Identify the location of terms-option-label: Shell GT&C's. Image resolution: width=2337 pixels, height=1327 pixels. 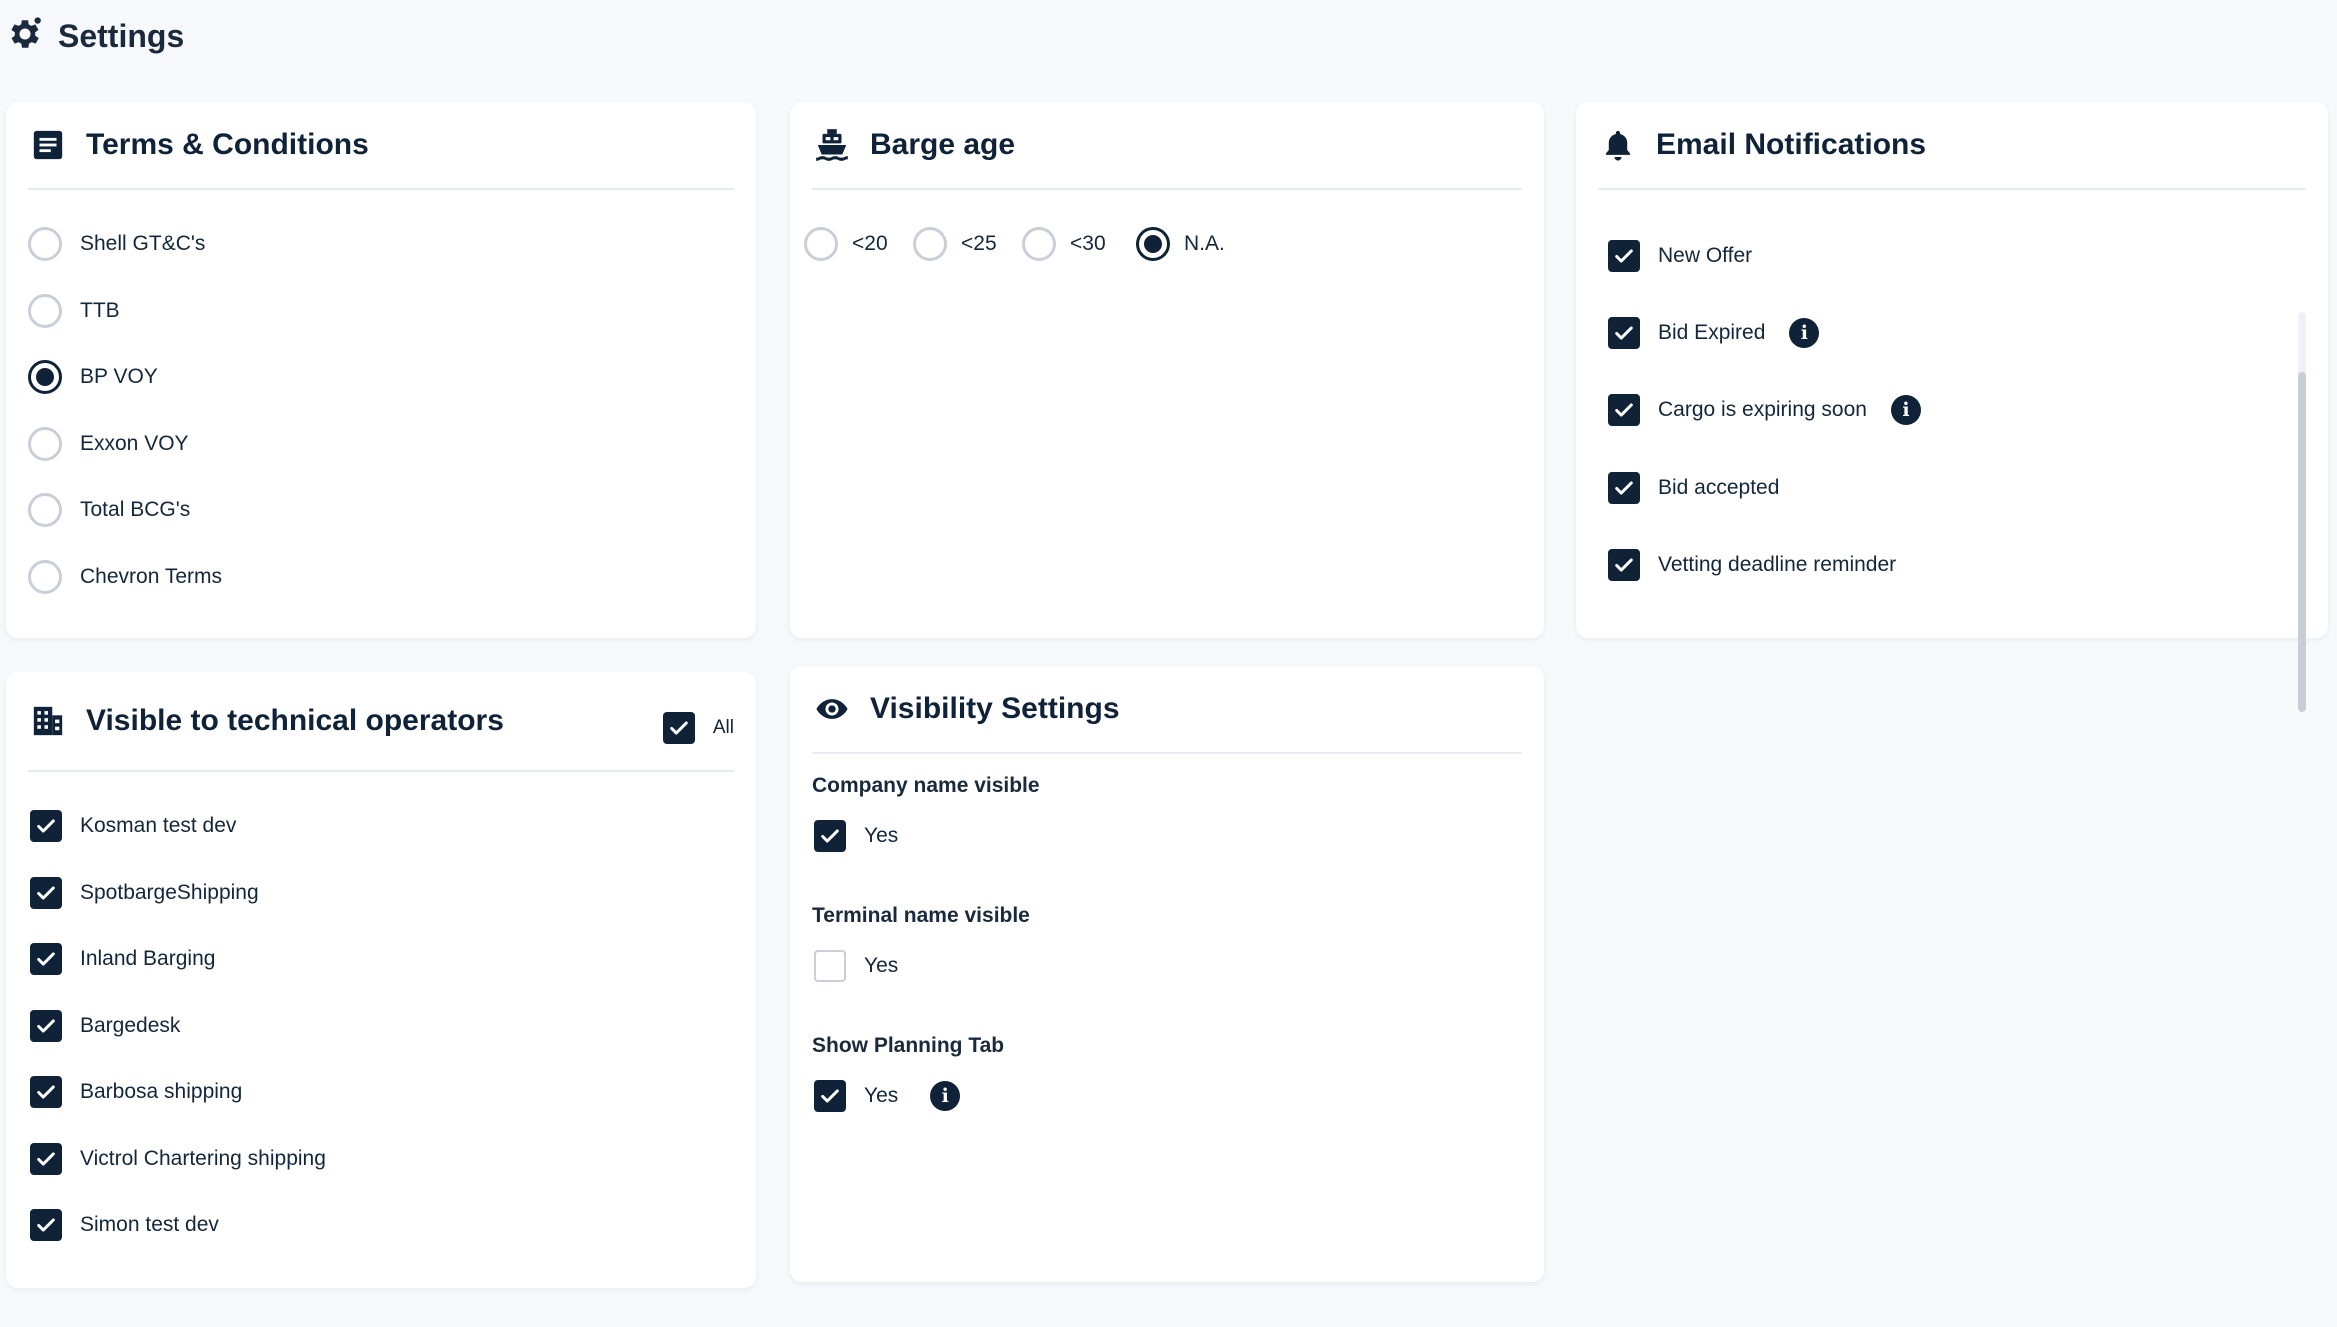
(143, 243).